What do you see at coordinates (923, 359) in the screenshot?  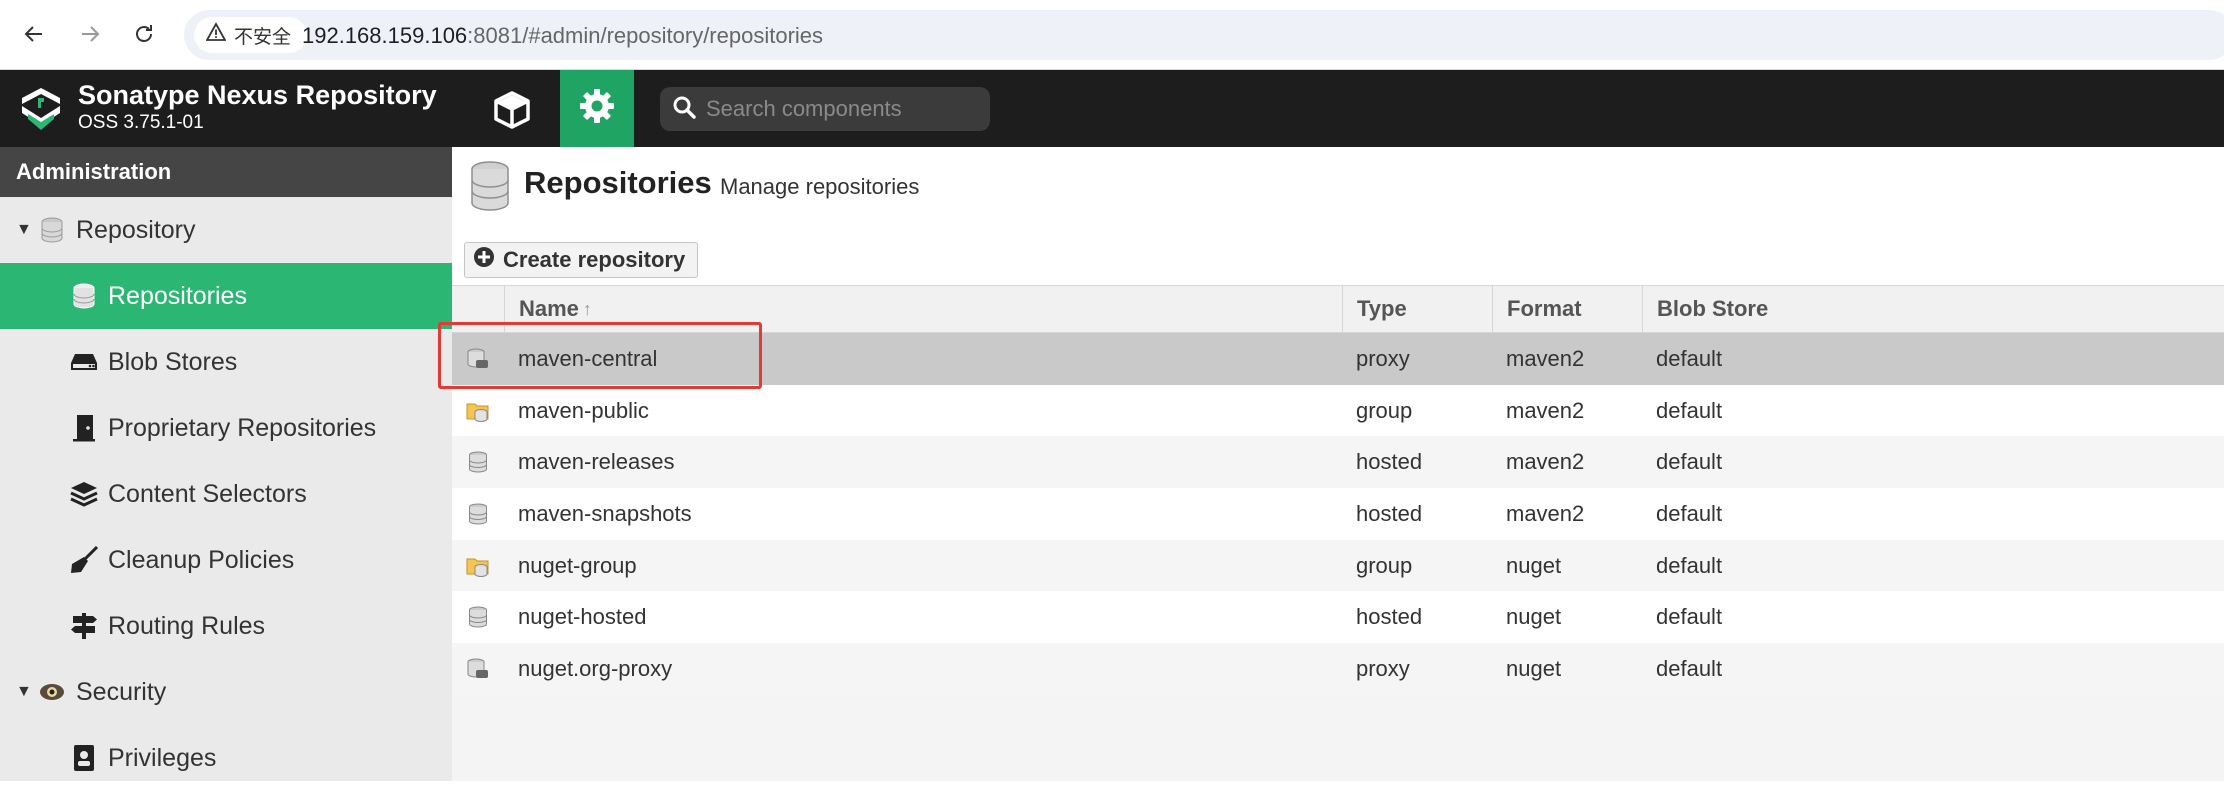 I see `repo-name: maven-central` at bounding box center [923, 359].